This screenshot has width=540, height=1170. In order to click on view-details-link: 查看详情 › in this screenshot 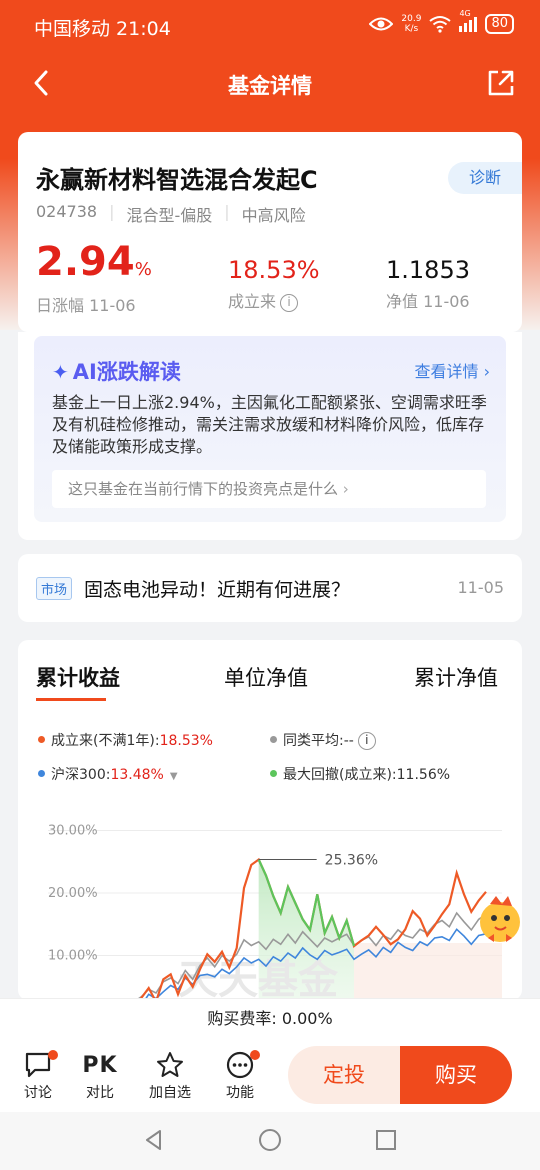, I will do `click(452, 370)`.